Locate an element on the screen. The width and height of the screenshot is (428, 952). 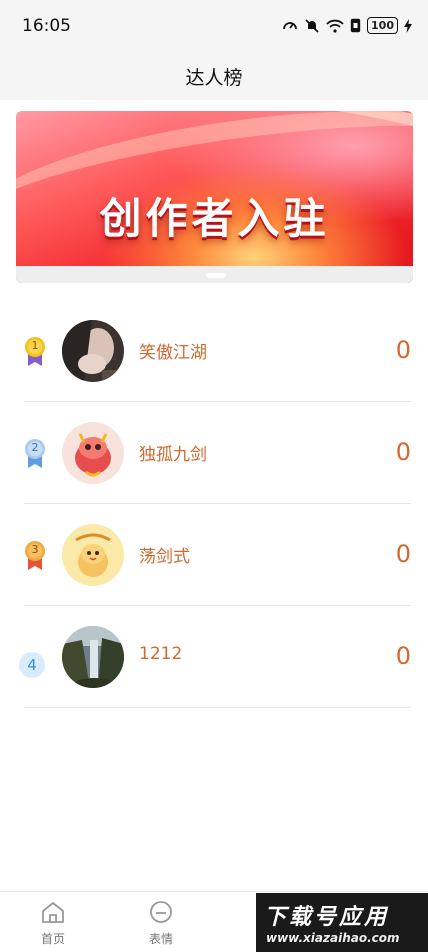
ranking-row-4: 4 1212 0 is located at coordinates (214, 657).